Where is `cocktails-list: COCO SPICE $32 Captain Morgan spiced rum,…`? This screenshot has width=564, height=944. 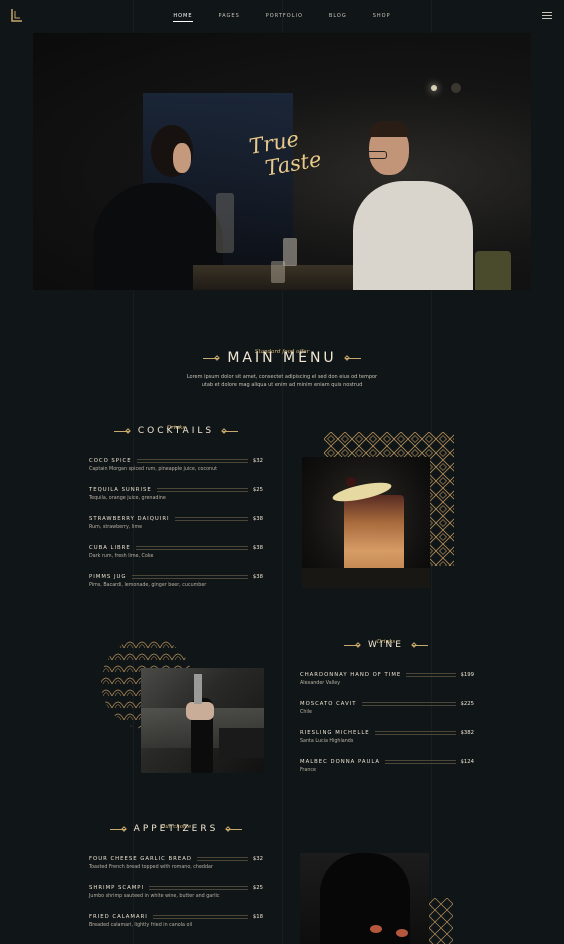
cocktails-list: COCO SPICE $32 Captain Morgan spiced rum,… is located at coordinates (176, 529).